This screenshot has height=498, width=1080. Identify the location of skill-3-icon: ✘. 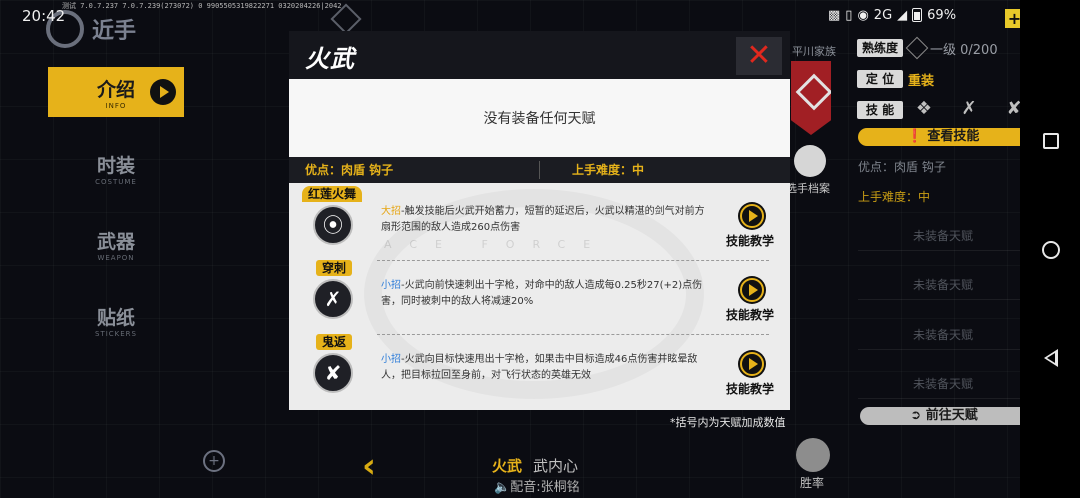
(1010, 109).